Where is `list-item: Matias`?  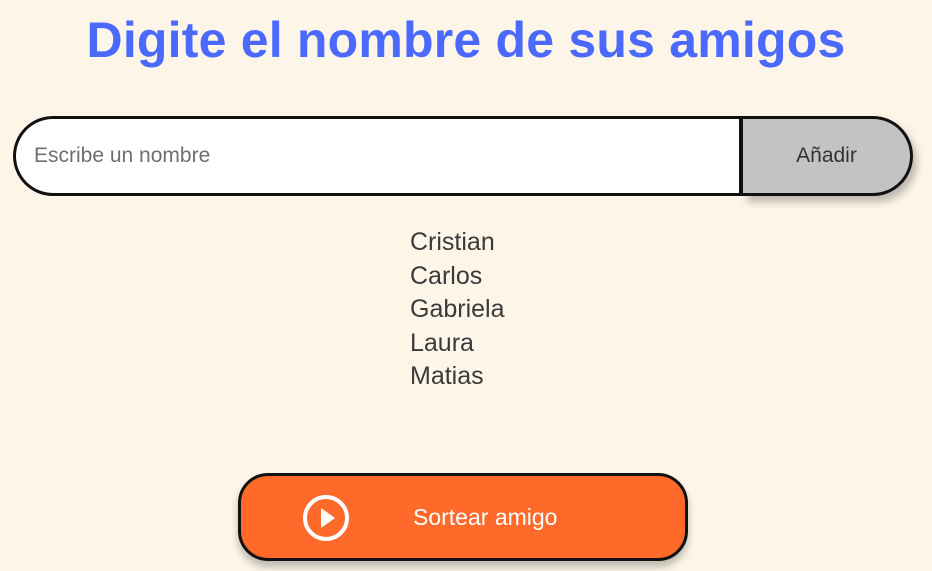
list-item: Matias is located at coordinates (447, 376).